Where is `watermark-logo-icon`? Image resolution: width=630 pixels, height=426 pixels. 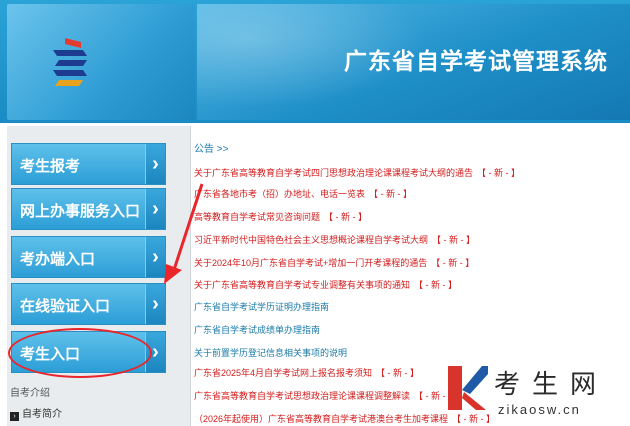
watermark-logo-icon is located at coordinates (468, 388).